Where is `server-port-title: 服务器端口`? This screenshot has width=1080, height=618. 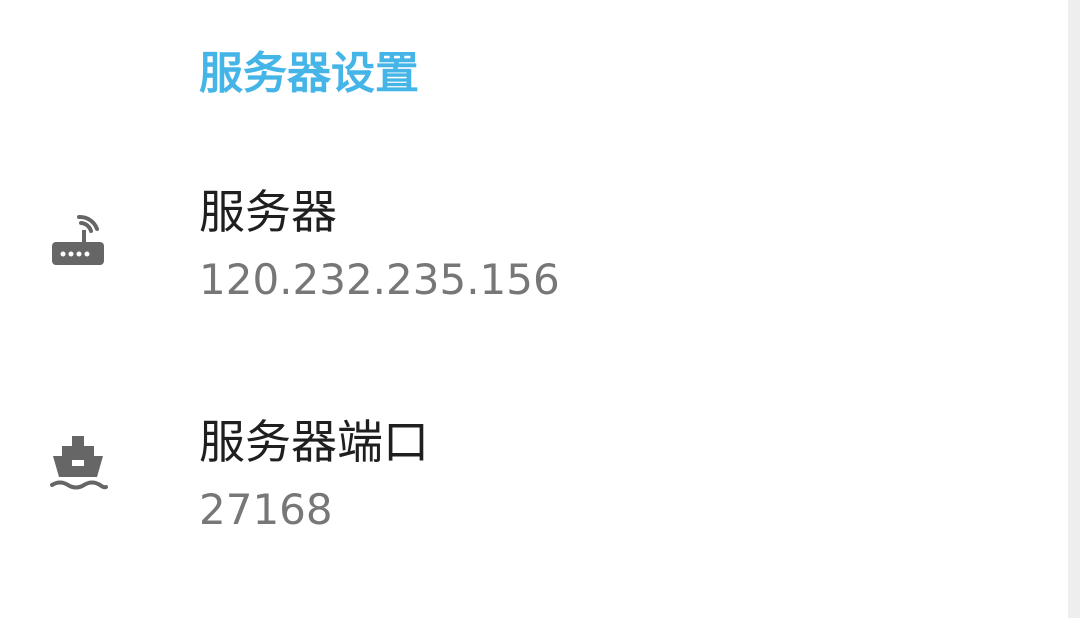
server-port-title: 服务器端口 is located at coordinates (314, 442).